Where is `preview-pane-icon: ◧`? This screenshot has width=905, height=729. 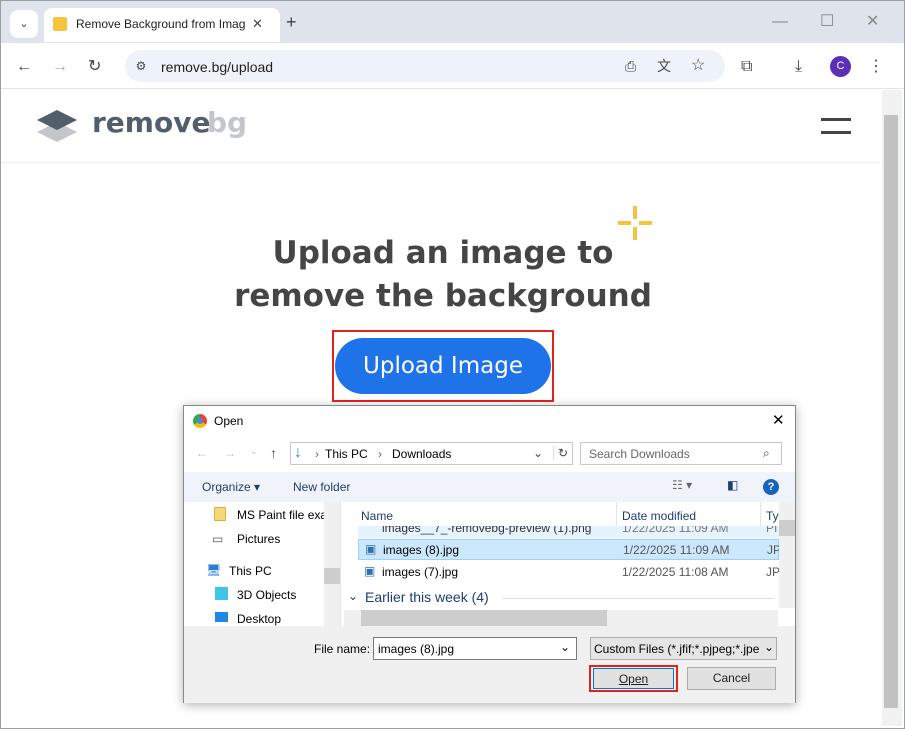 preview-pane-icon: ◧ is located at coordinates (732, 485).